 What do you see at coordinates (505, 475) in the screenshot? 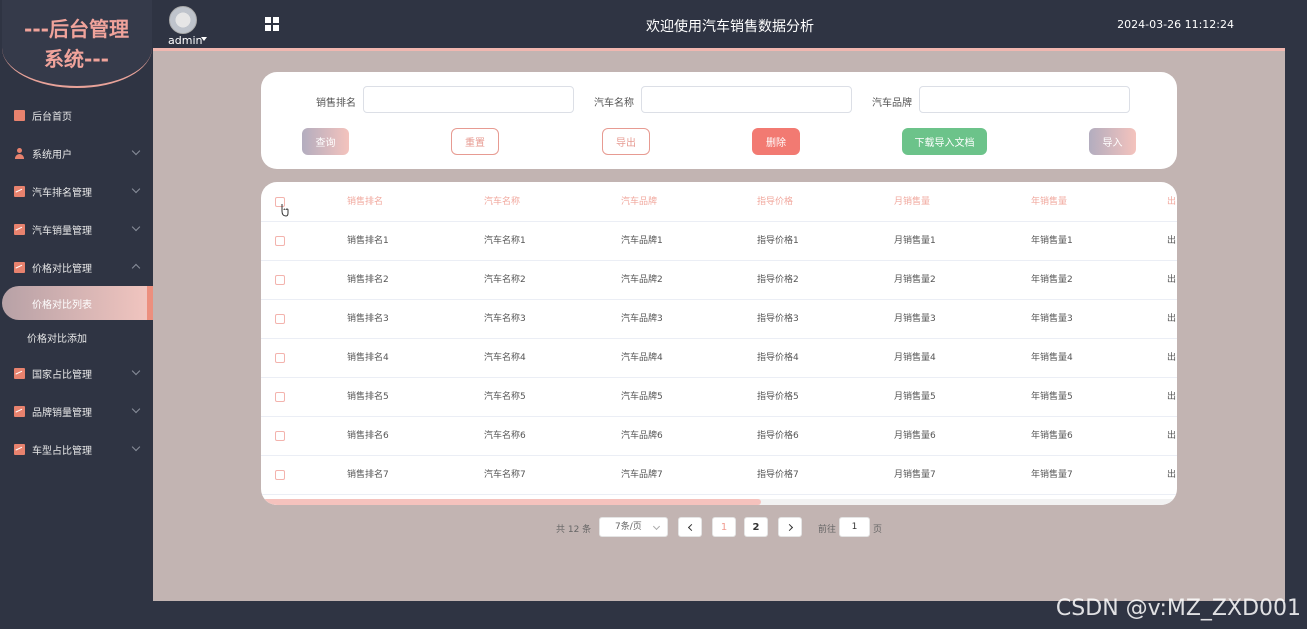
I see `table-cell: 汽车名称7` at bounding box center [505, 475].